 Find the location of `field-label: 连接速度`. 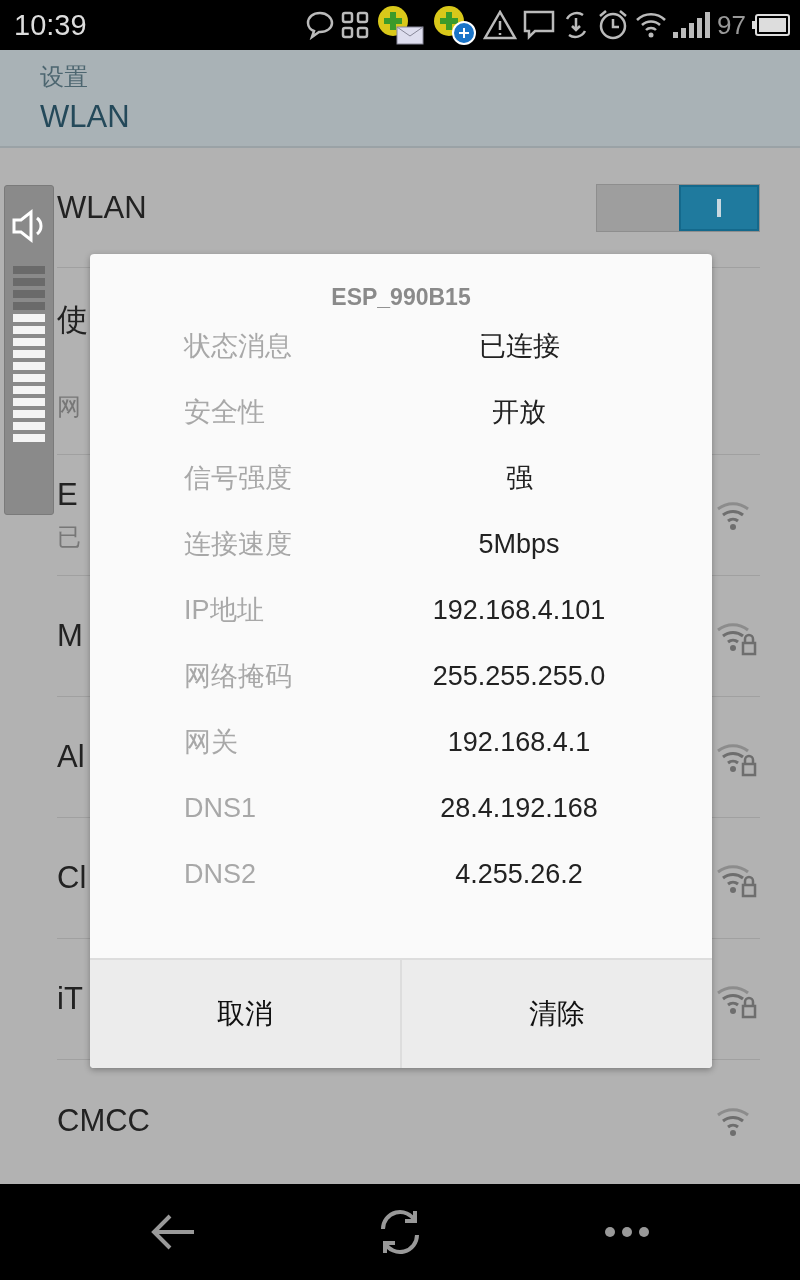

field-label: 连接速度 is located at coordinates (238, 544).